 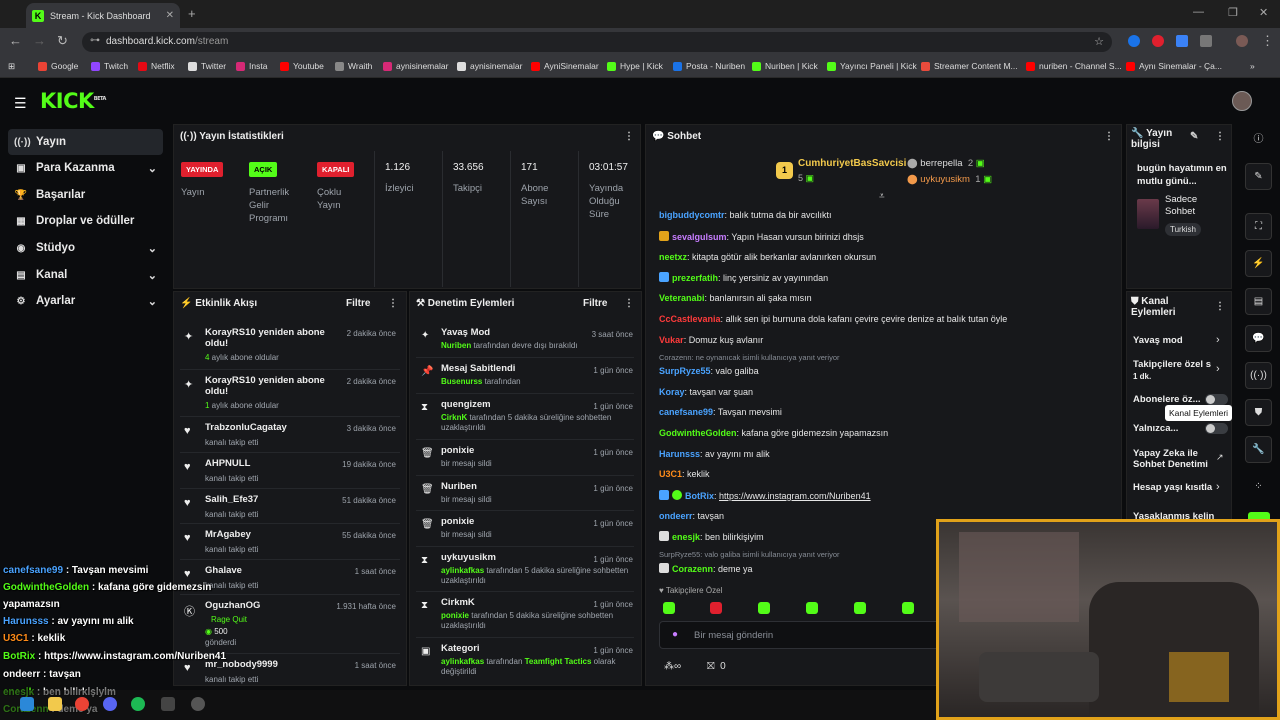 What do you see at coordinates (55, 704) in the screenshot?
I see `file-explorer-icon` at bounding box center [55, 704].